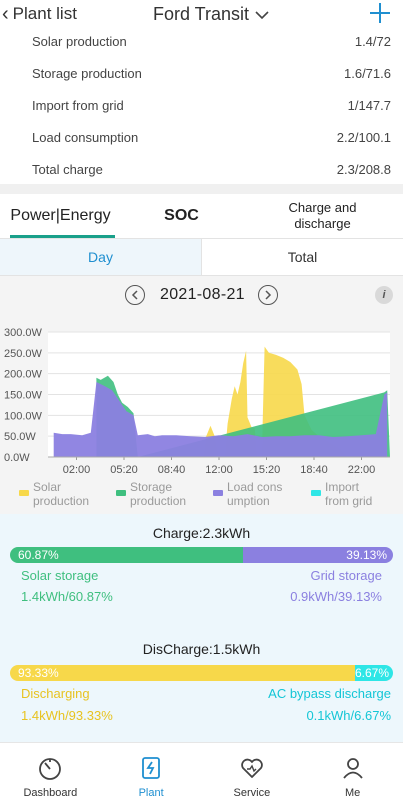 The image size is (403, 803). I want to click on legend-label: Storage production, so click(158, 494).